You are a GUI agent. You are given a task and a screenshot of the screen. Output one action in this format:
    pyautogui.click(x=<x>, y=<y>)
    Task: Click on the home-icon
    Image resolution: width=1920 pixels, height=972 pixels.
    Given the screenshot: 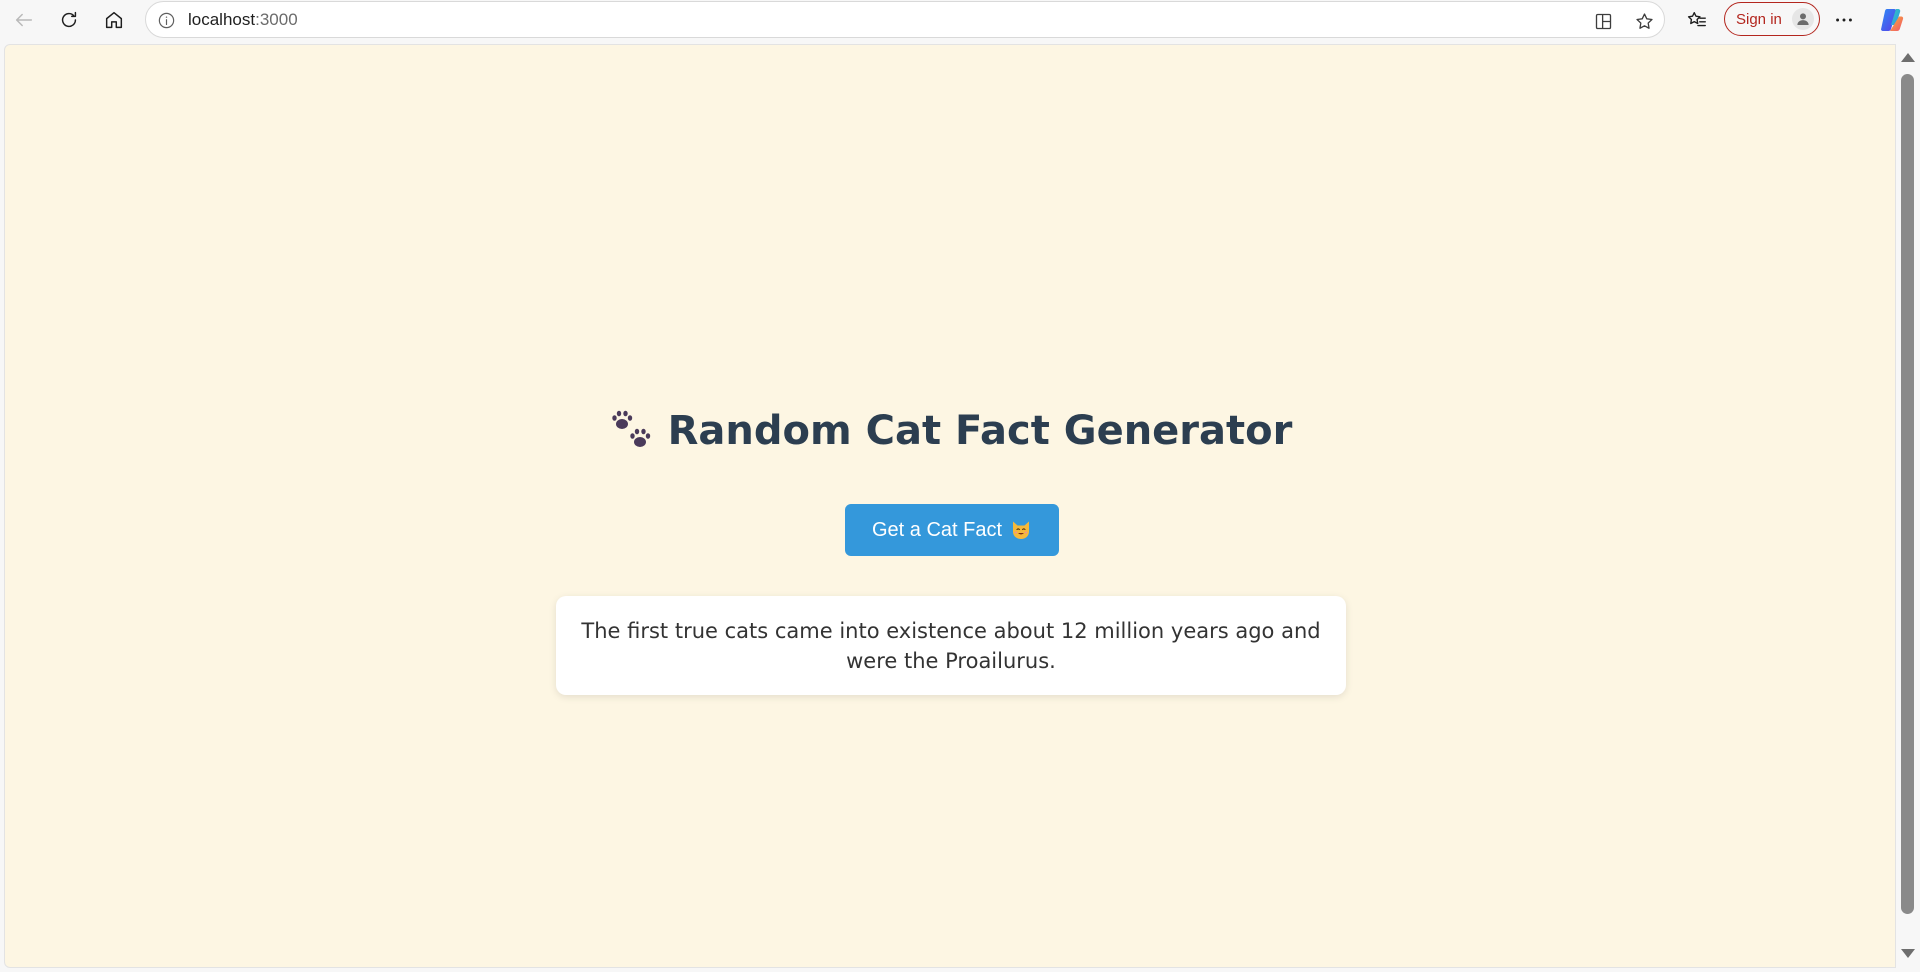 What is the action you would take?
    pyautogui.click(x=114, y=20)
    